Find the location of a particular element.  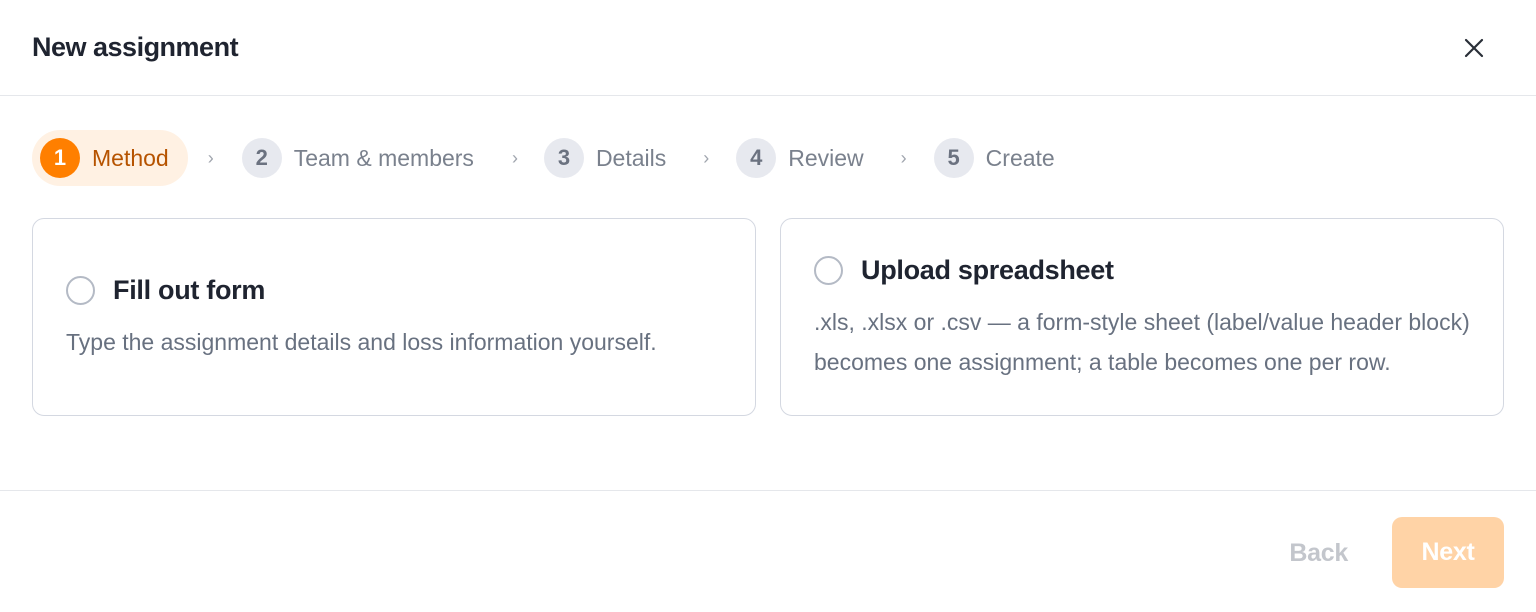

step-label: Team & members is located at coordinates (383, 157).